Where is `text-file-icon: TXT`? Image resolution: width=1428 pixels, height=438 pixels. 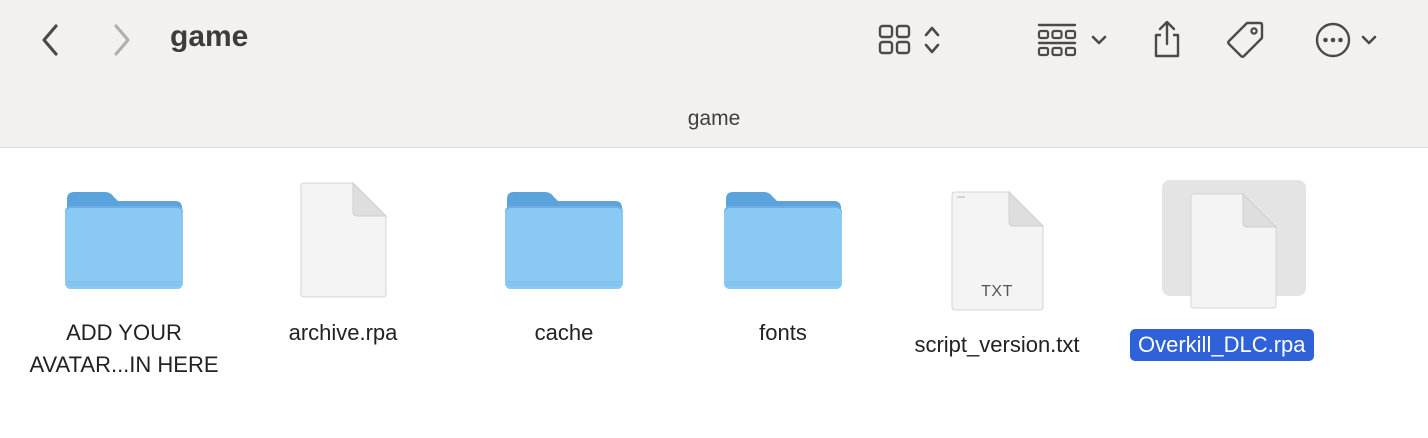
text-file-icon: TXT is located at coordinates (997, 251).